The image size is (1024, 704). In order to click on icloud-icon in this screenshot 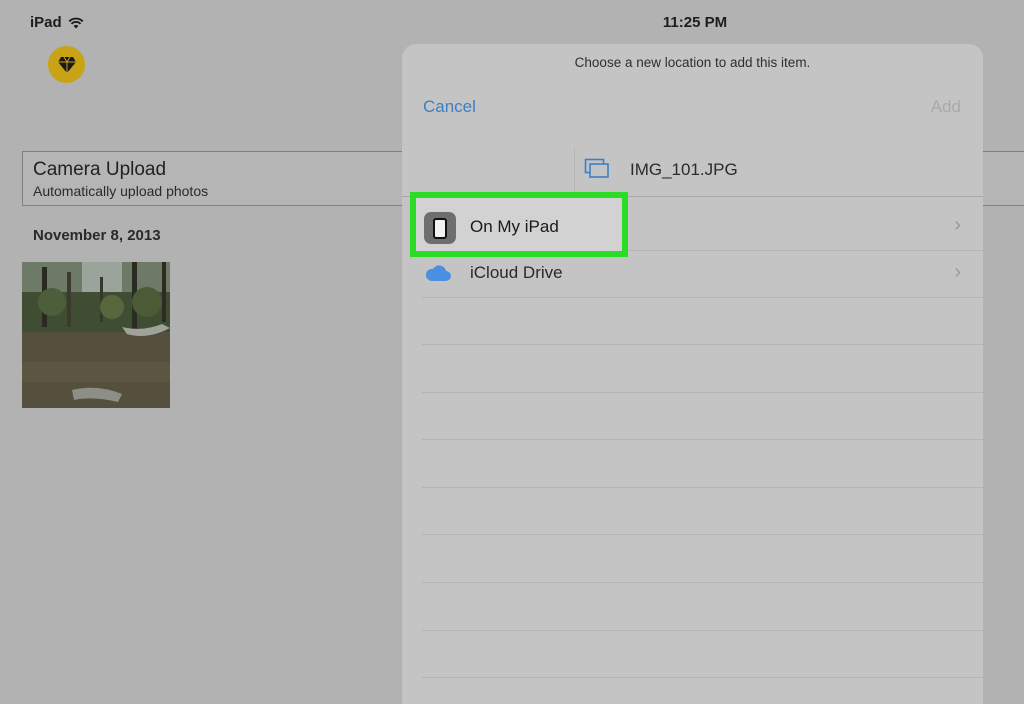, I will do `click(438, 273)`.